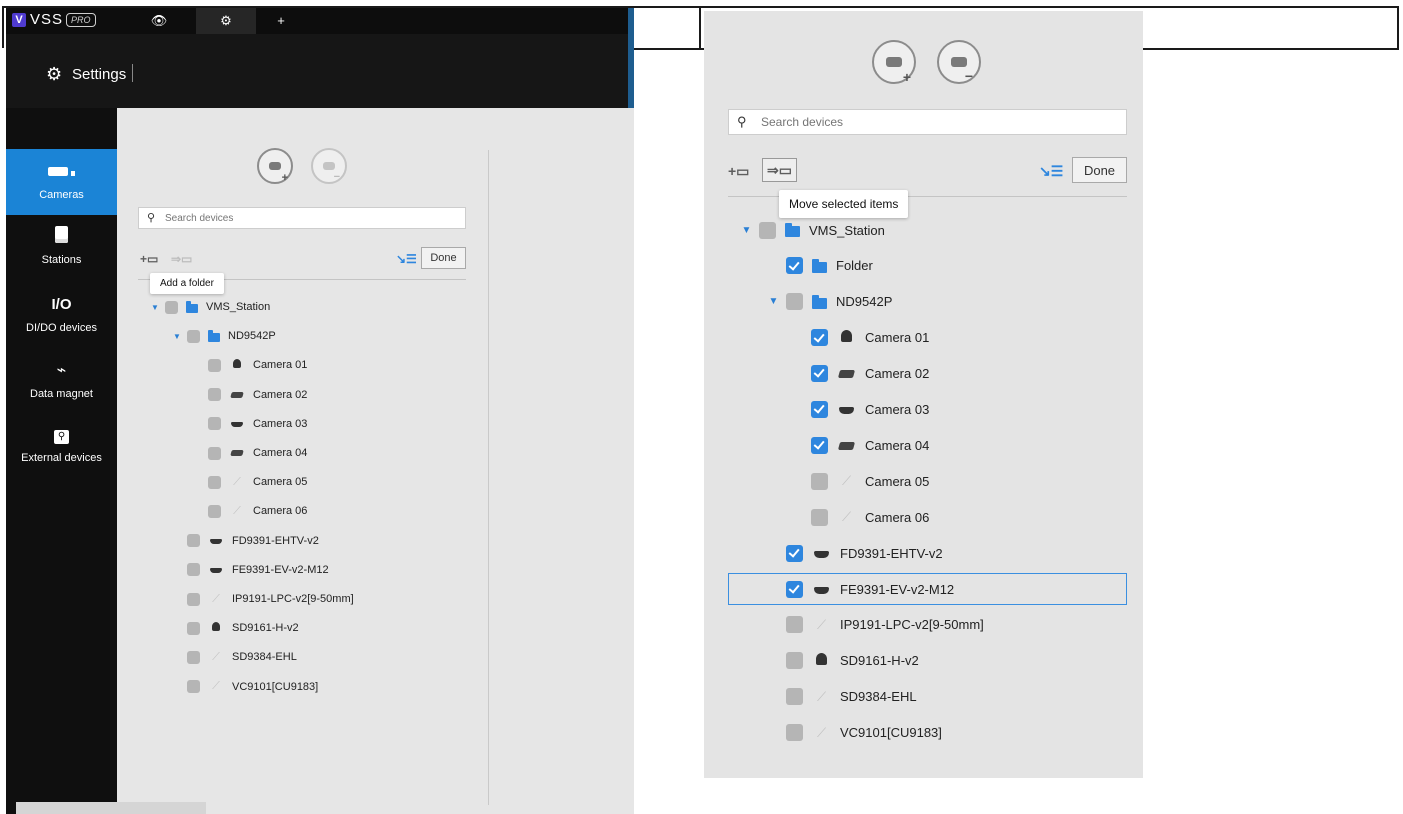 This screenshot has width=1403, height=814. What do you see at coordinates (897, 481) in the screenshot?
I see `tree-item-label: Camera 05` at bounding box center [897, 481].